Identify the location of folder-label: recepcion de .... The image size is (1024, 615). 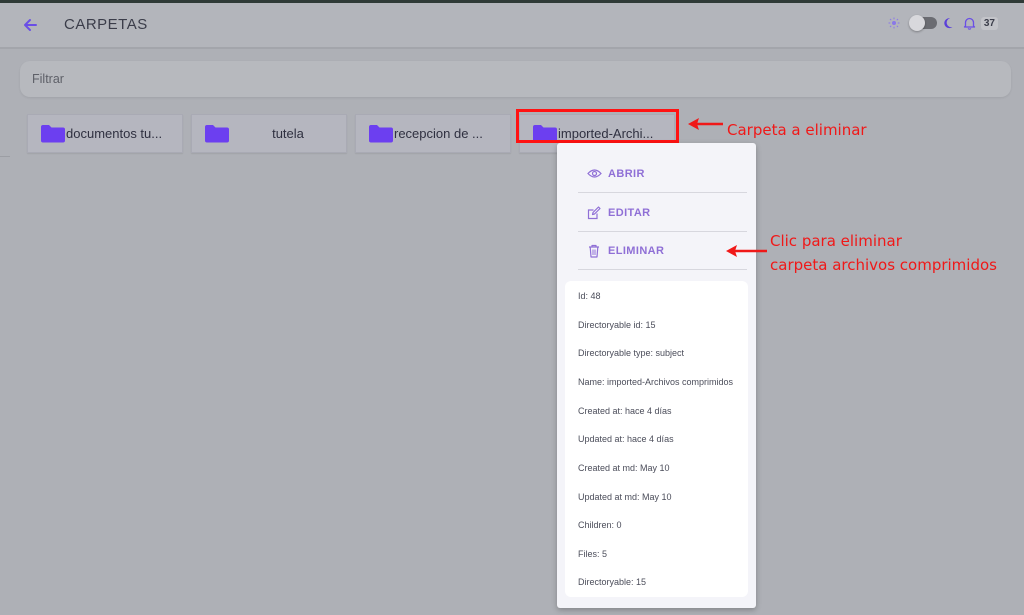
(438, 133).